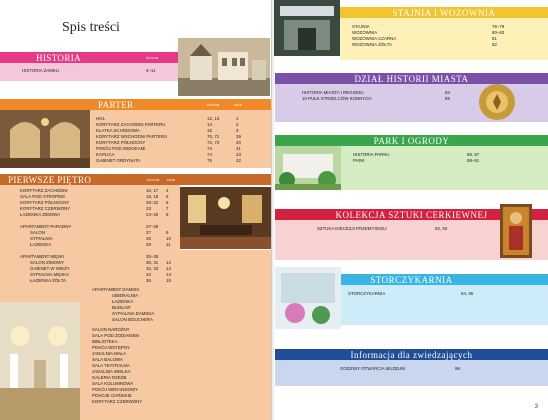 This screenshot has width=548, height=420. I want to click on list-item: WOZOWNIA ŻÓŁTA, so click(372, 44).